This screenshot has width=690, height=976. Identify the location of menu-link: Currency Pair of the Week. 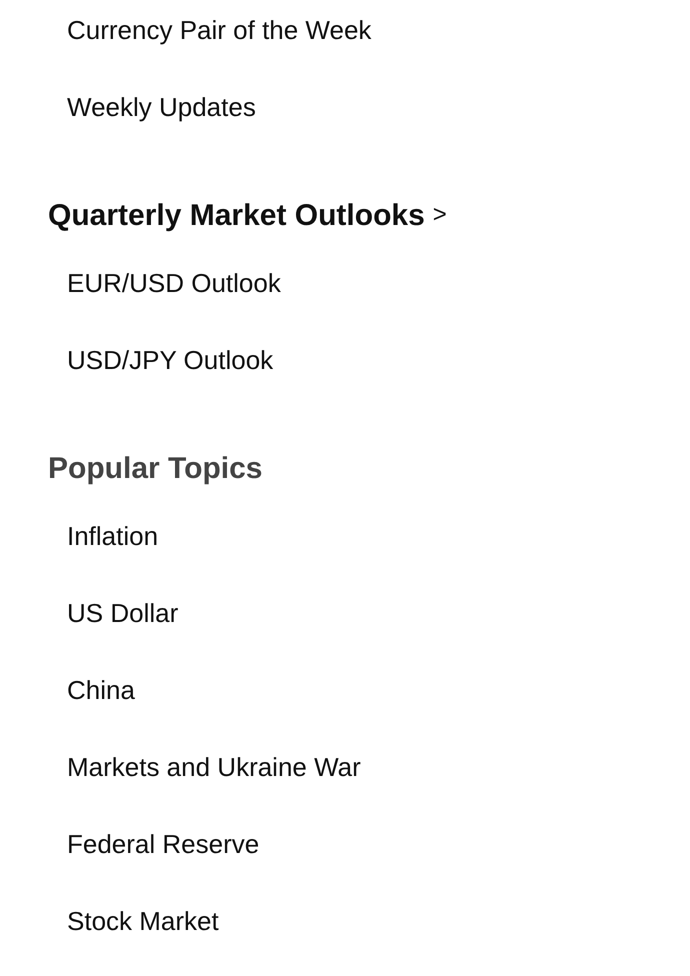
(219, 30).